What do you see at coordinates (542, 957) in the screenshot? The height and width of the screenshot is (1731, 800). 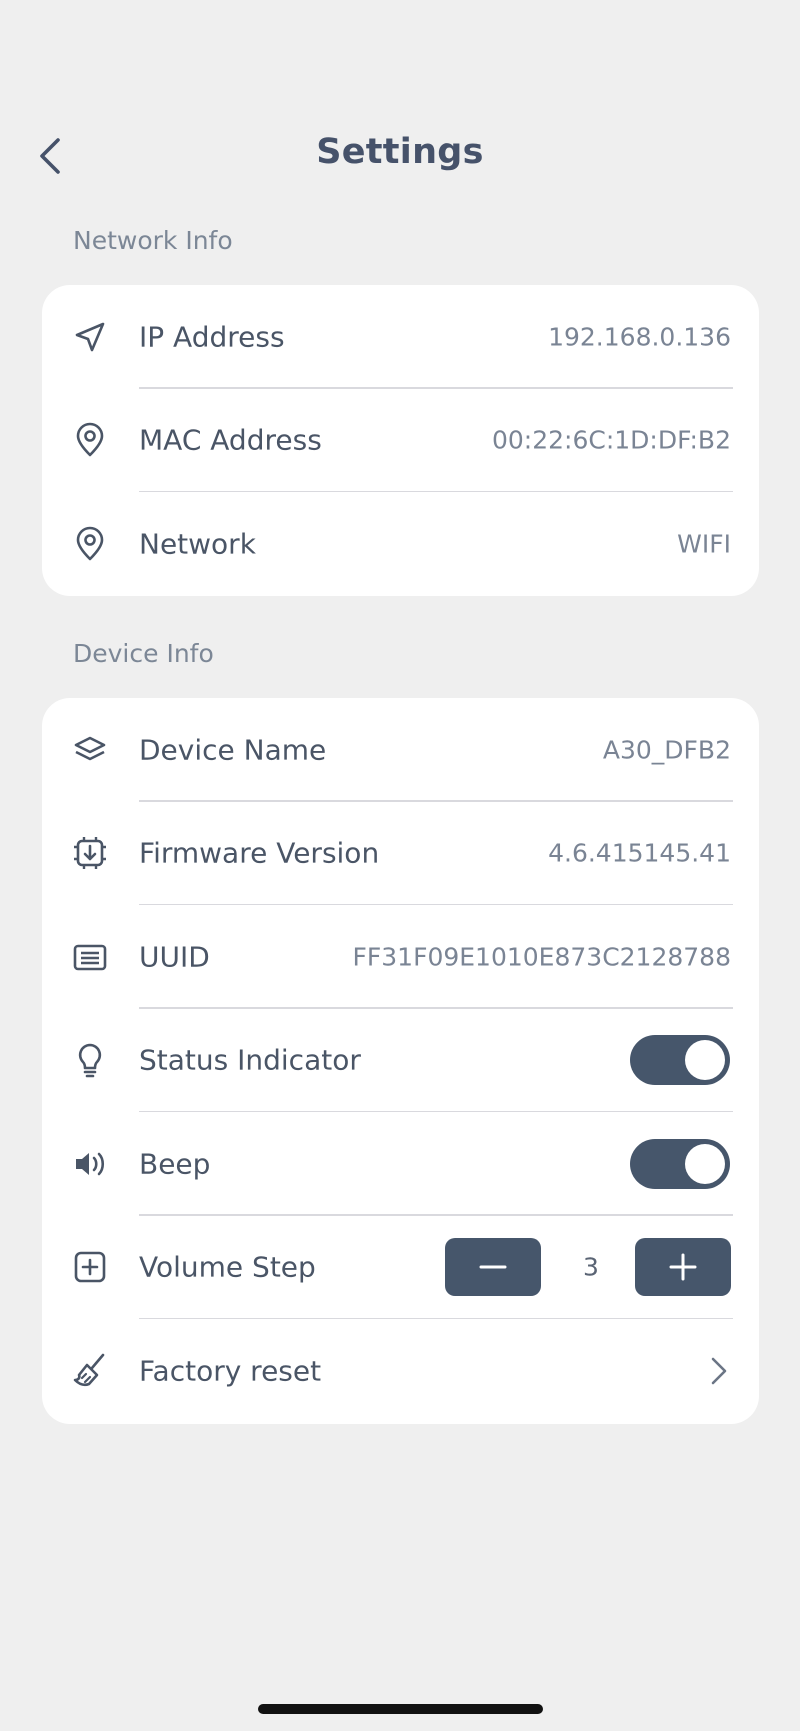 I see `uuid-value: FF31F09E1010E873C2128788` at bounding box center [542, 957].